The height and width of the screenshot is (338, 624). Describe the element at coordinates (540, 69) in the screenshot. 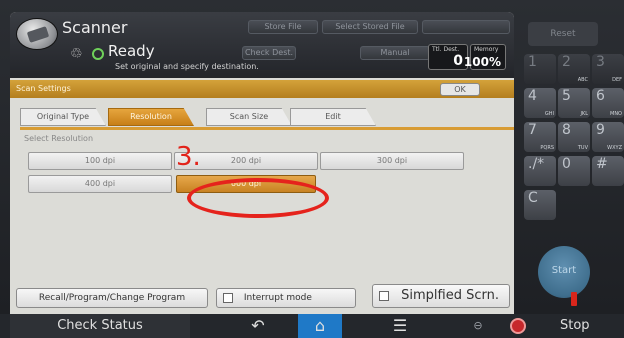

I see `key-1: 1` at that location.